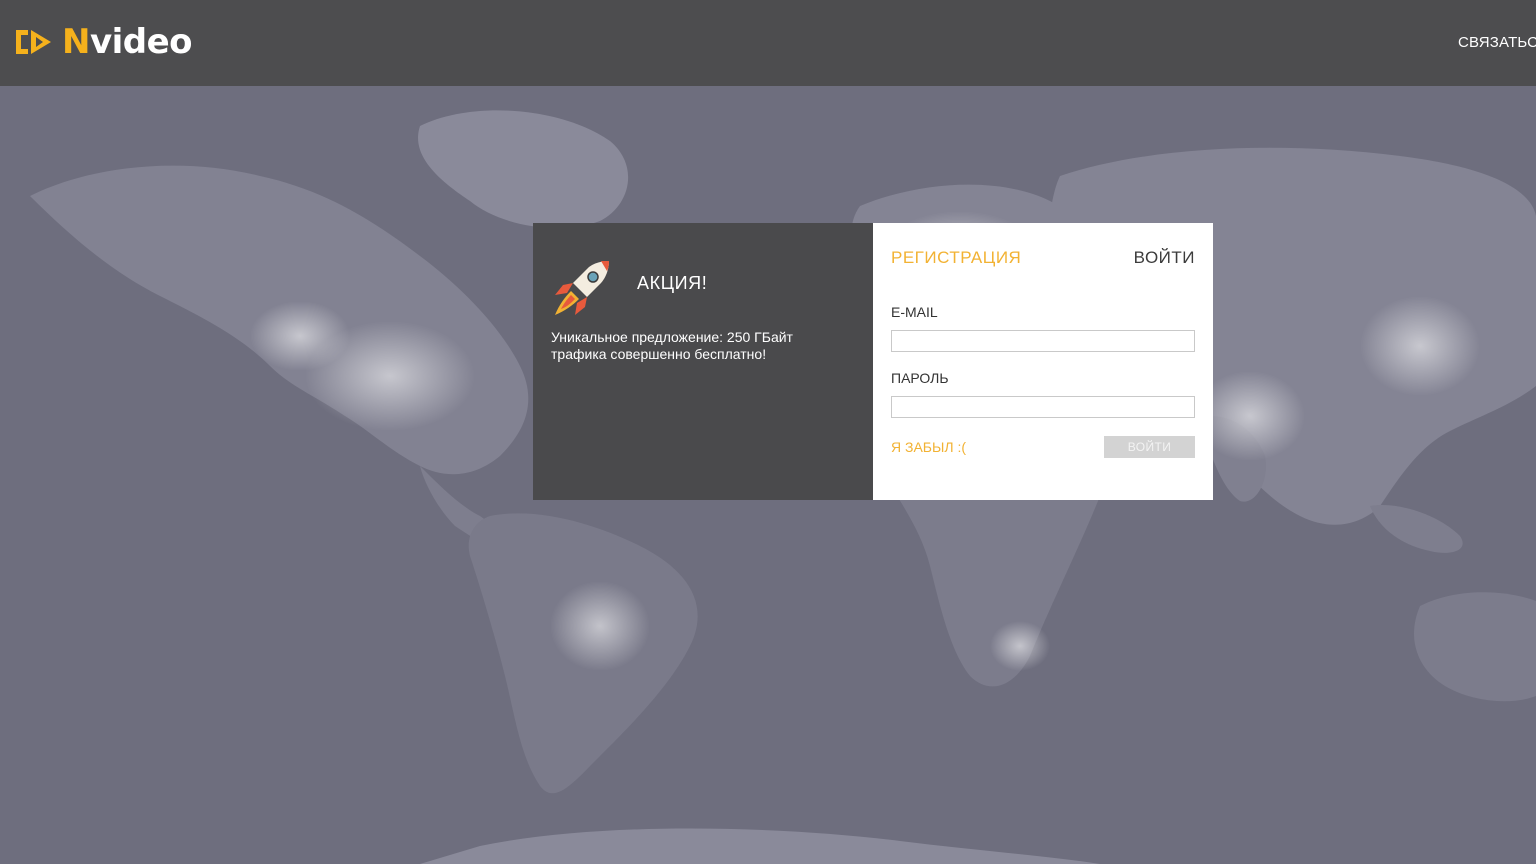 The height and width of the screenshot is (864, 1536). What do you see at coordinates (956, 258) in the screenshot?
I see `tab-register: РЕГИСТРАЦИЯ` at bounding box center [956, 258].